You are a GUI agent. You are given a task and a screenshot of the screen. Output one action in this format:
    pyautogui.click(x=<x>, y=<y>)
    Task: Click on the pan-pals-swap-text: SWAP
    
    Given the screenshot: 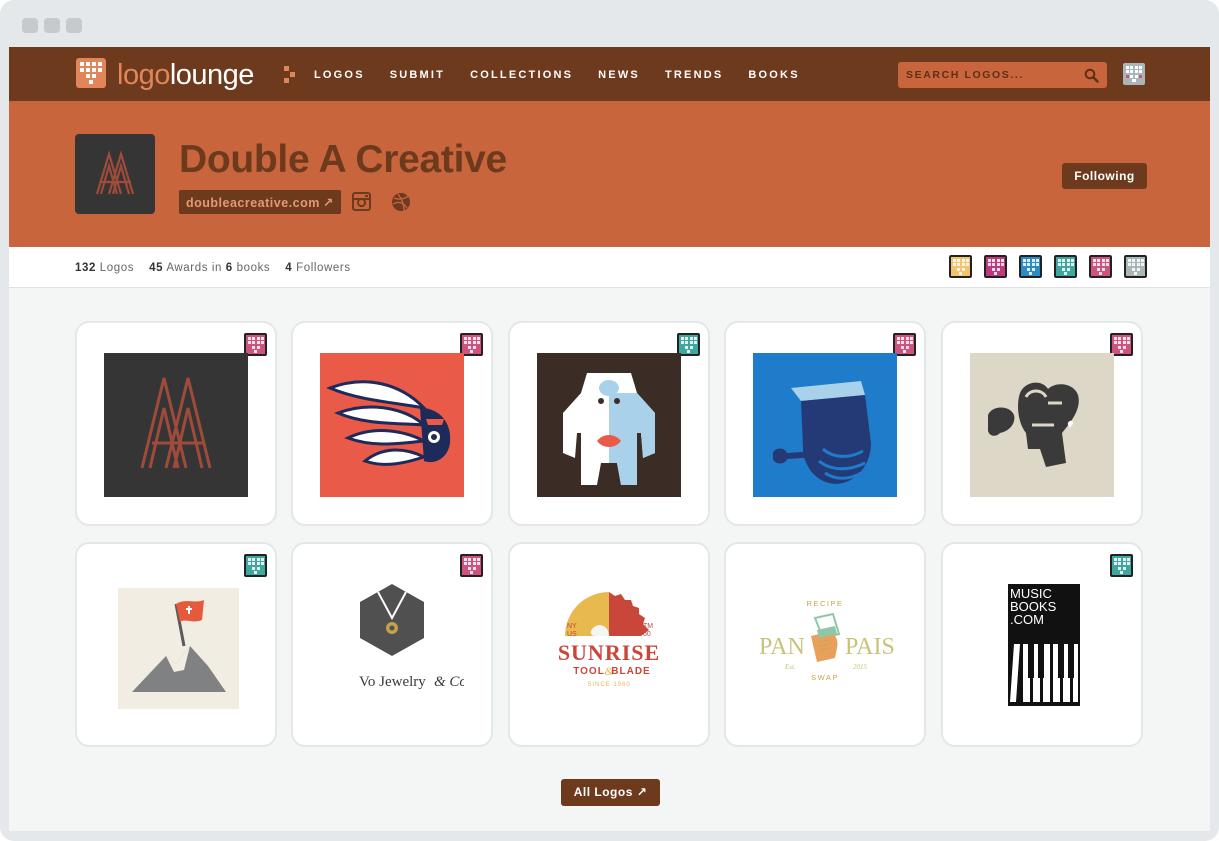 What is the action you would take?
    pyautogui.click(x=825, y=677)
    